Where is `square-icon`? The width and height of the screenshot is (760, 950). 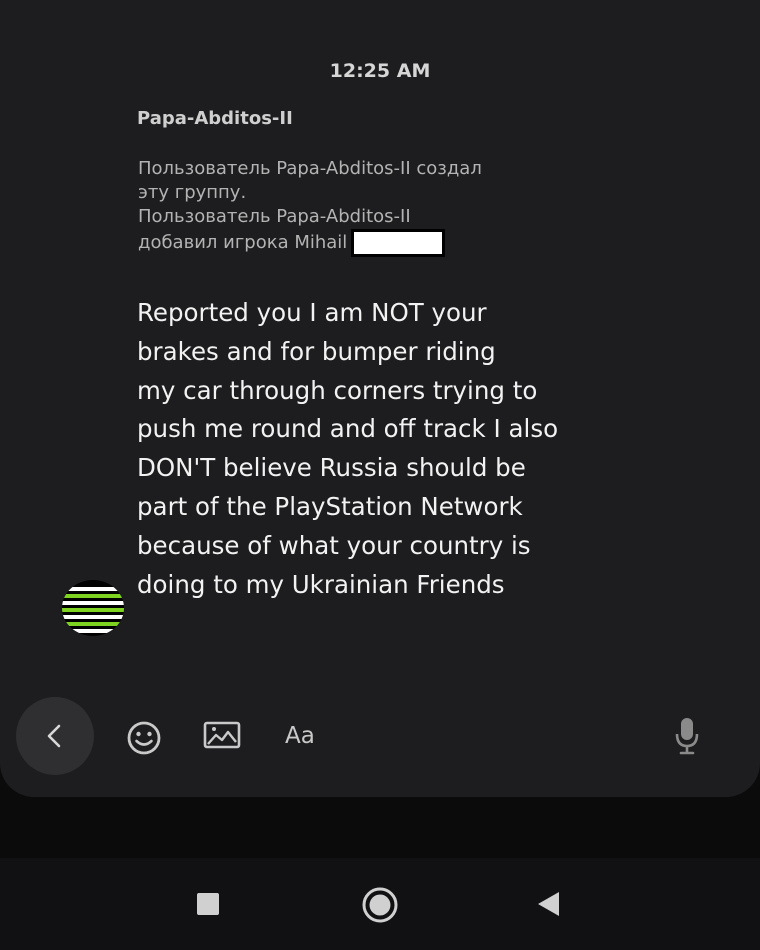
square-icon is located at coordinates (208, 904).